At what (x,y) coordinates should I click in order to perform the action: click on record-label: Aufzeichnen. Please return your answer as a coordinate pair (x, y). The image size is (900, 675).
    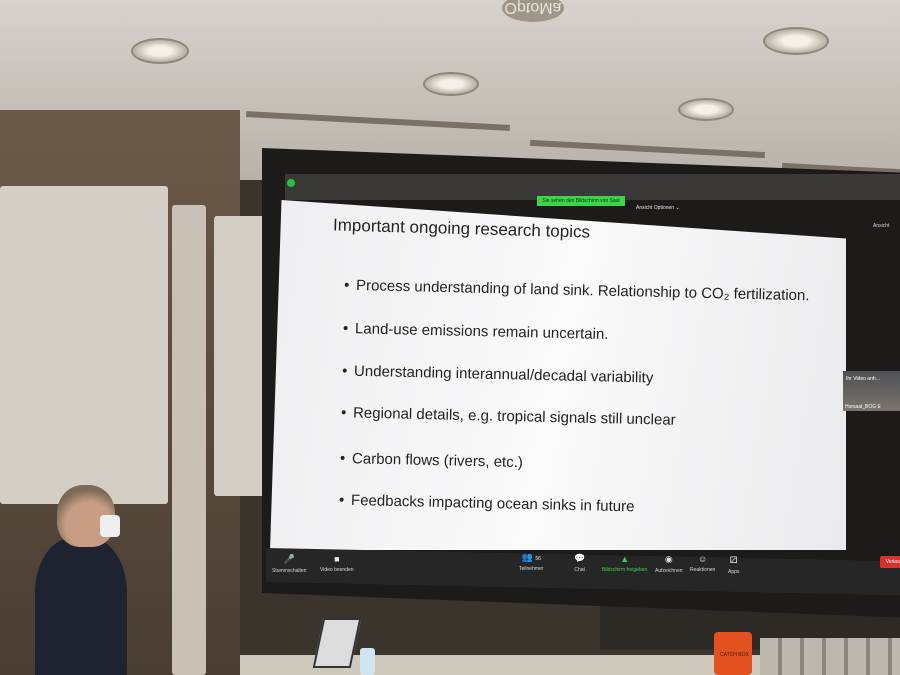
    Looking at the image, I should click on (669, 571).